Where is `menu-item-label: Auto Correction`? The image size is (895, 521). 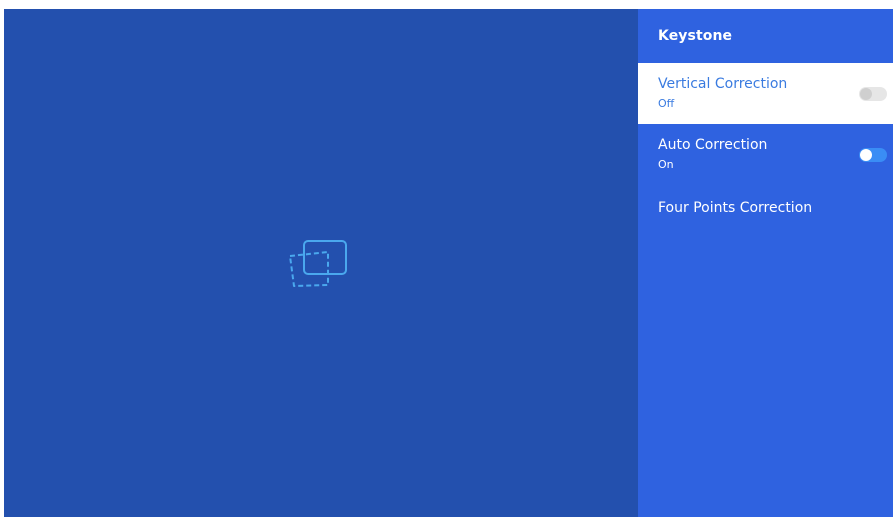
menu-item-label: Auto Correction is located at coordinates (713, 145).